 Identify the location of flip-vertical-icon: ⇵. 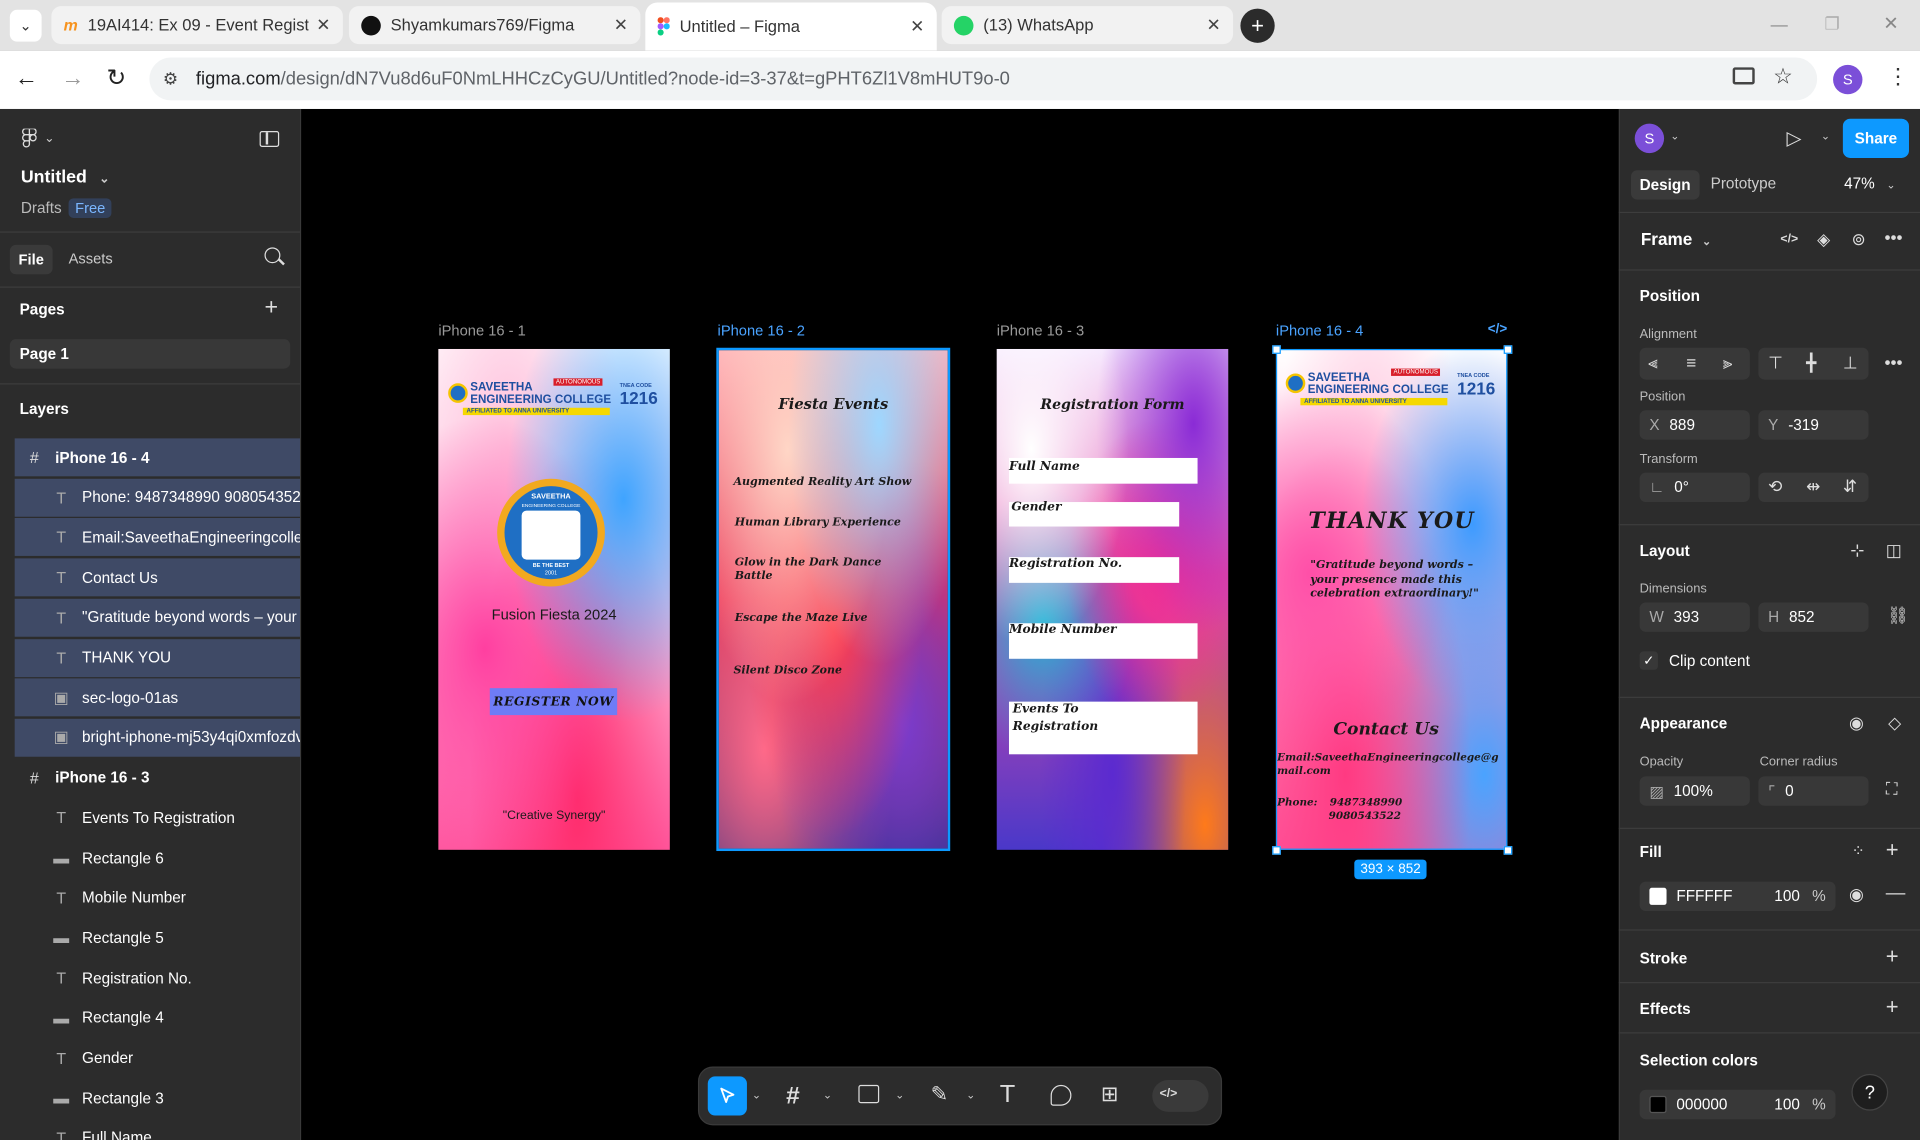
(1850, 486).